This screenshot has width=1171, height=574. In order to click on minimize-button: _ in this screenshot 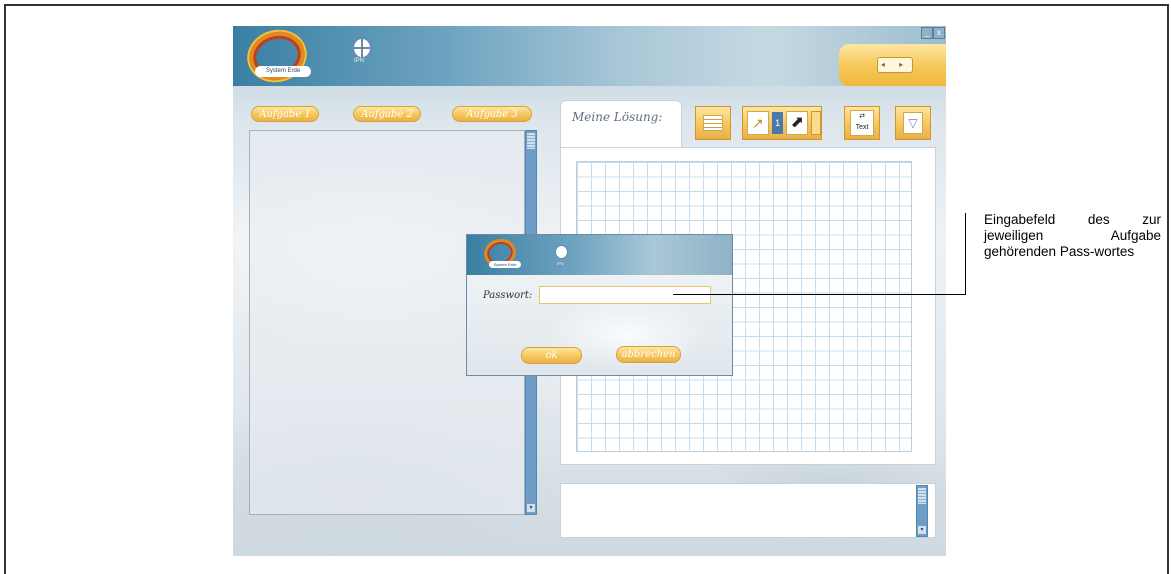, I will do `click(927, 33)`.